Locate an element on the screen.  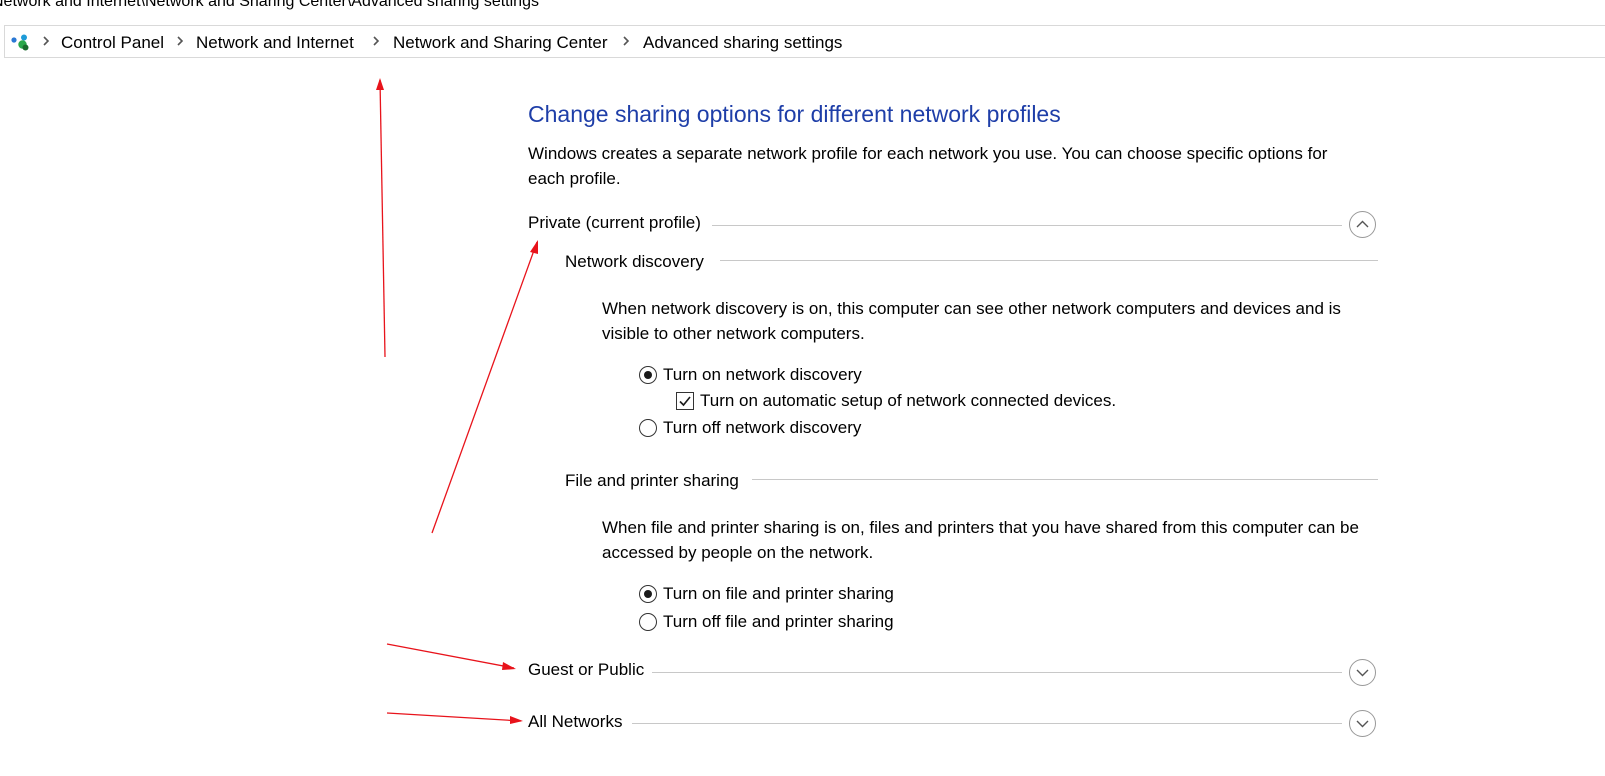
network-discovery-on-label: Turn on network discovery is located at coordinates (762, 375).